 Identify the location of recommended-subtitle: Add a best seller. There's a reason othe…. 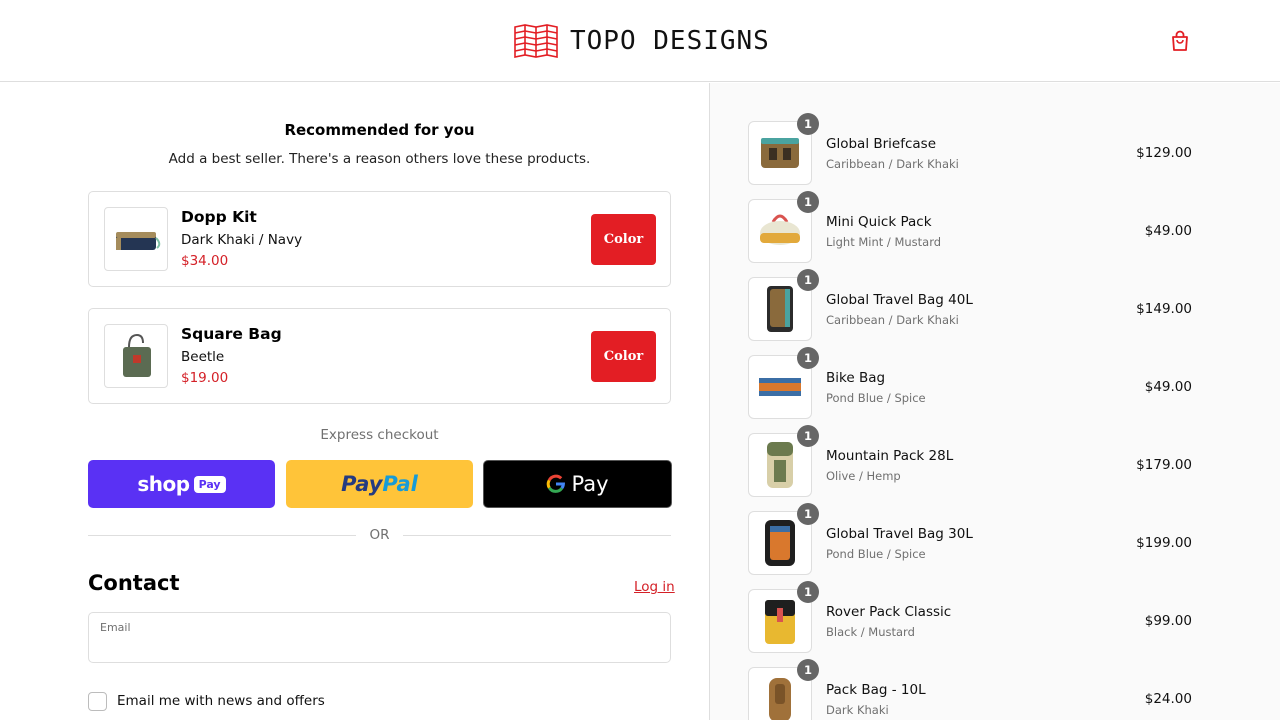
(379, 159).